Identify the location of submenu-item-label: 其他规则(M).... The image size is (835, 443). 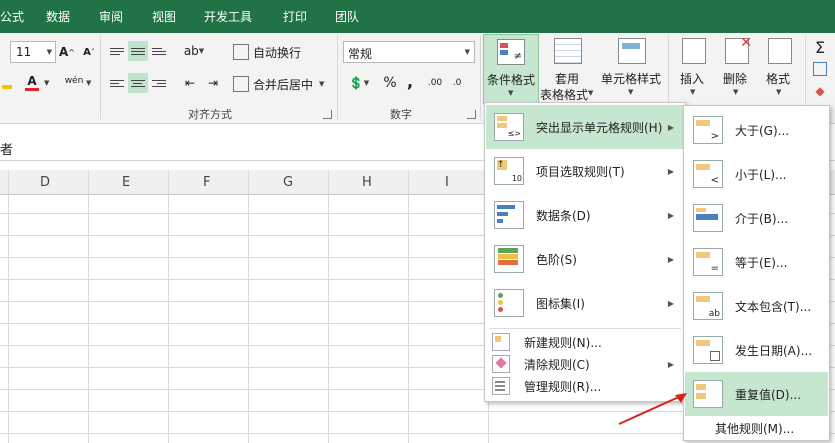
(755, 428).